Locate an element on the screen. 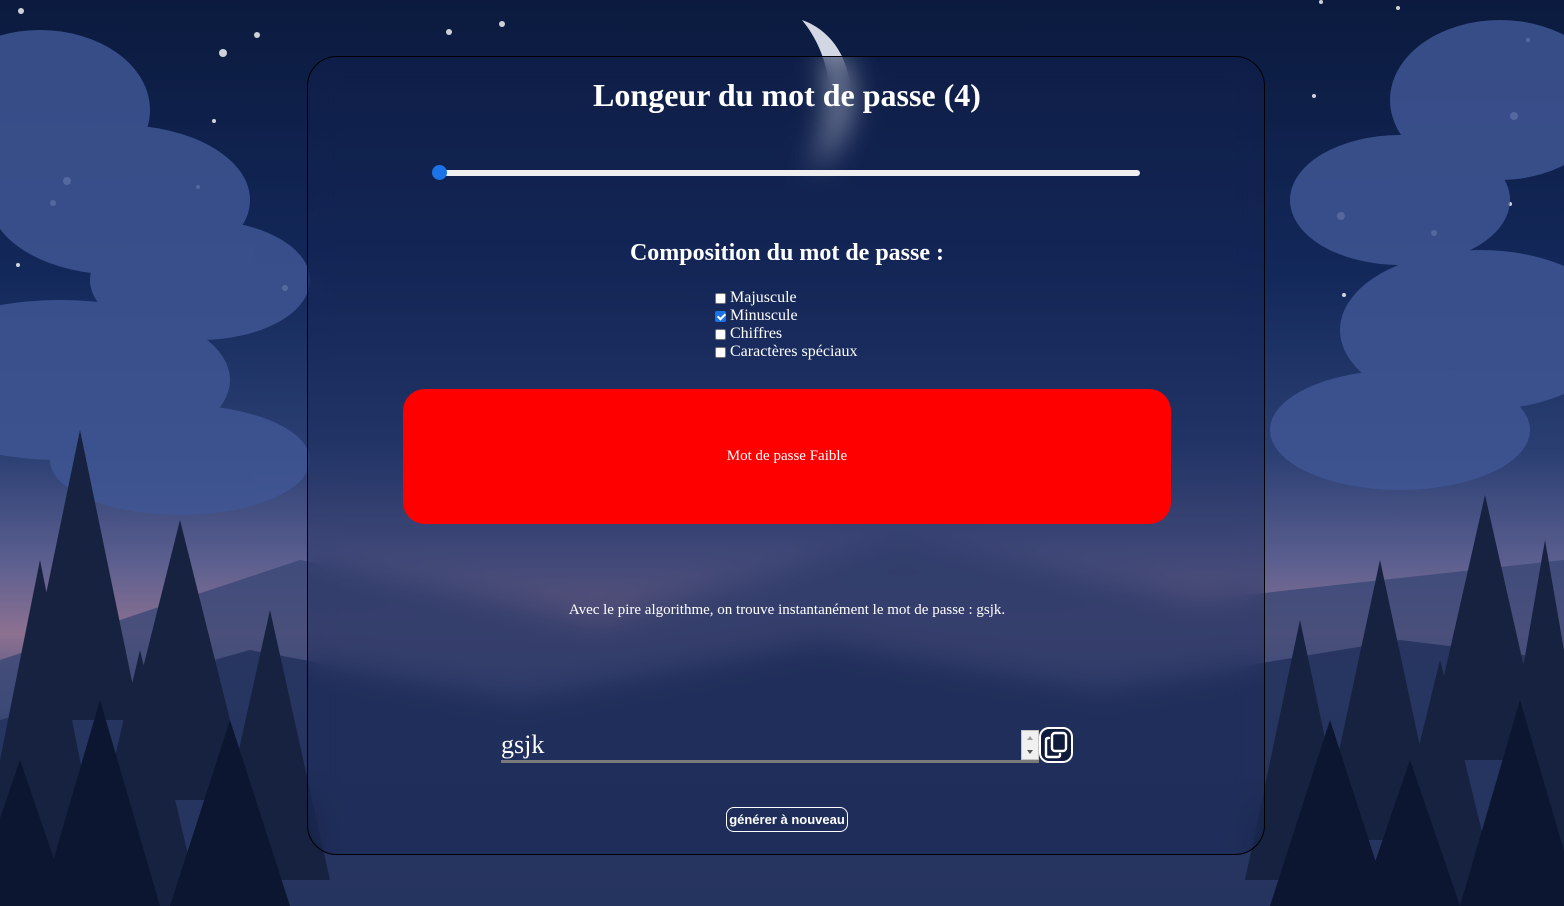 Image resolution: width=1564 pixels, height=906 pixels. length-slider is located at coordinates (787, 173).